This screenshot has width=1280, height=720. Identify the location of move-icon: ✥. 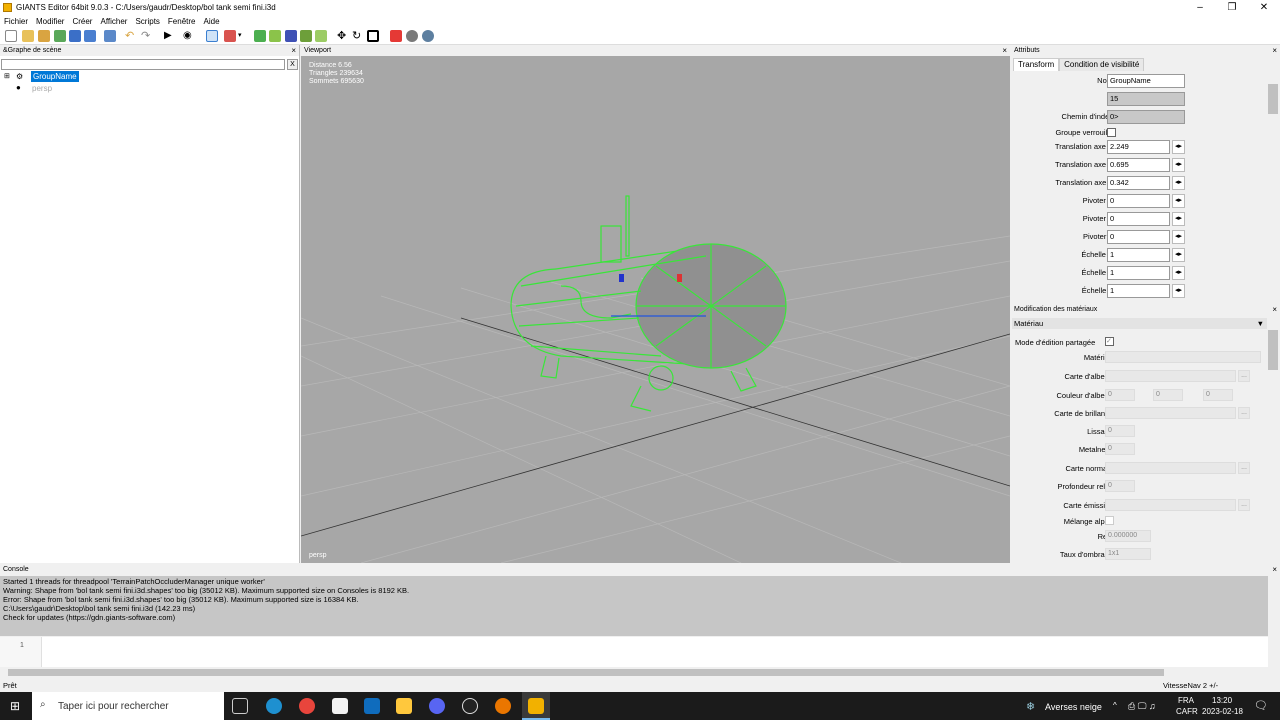
(343, 36).